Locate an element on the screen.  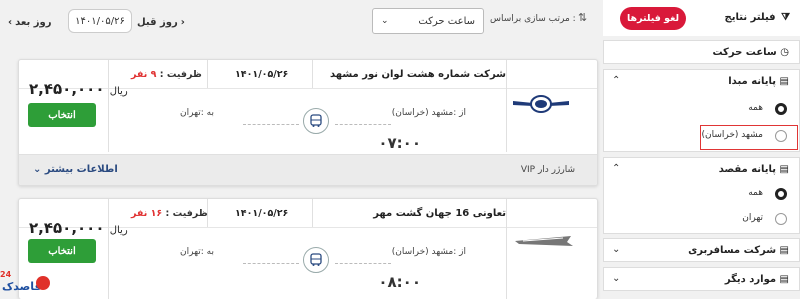
date-display: ۱۴۰۱/۰۵/۲۶ is located at coordinates (100, 21).